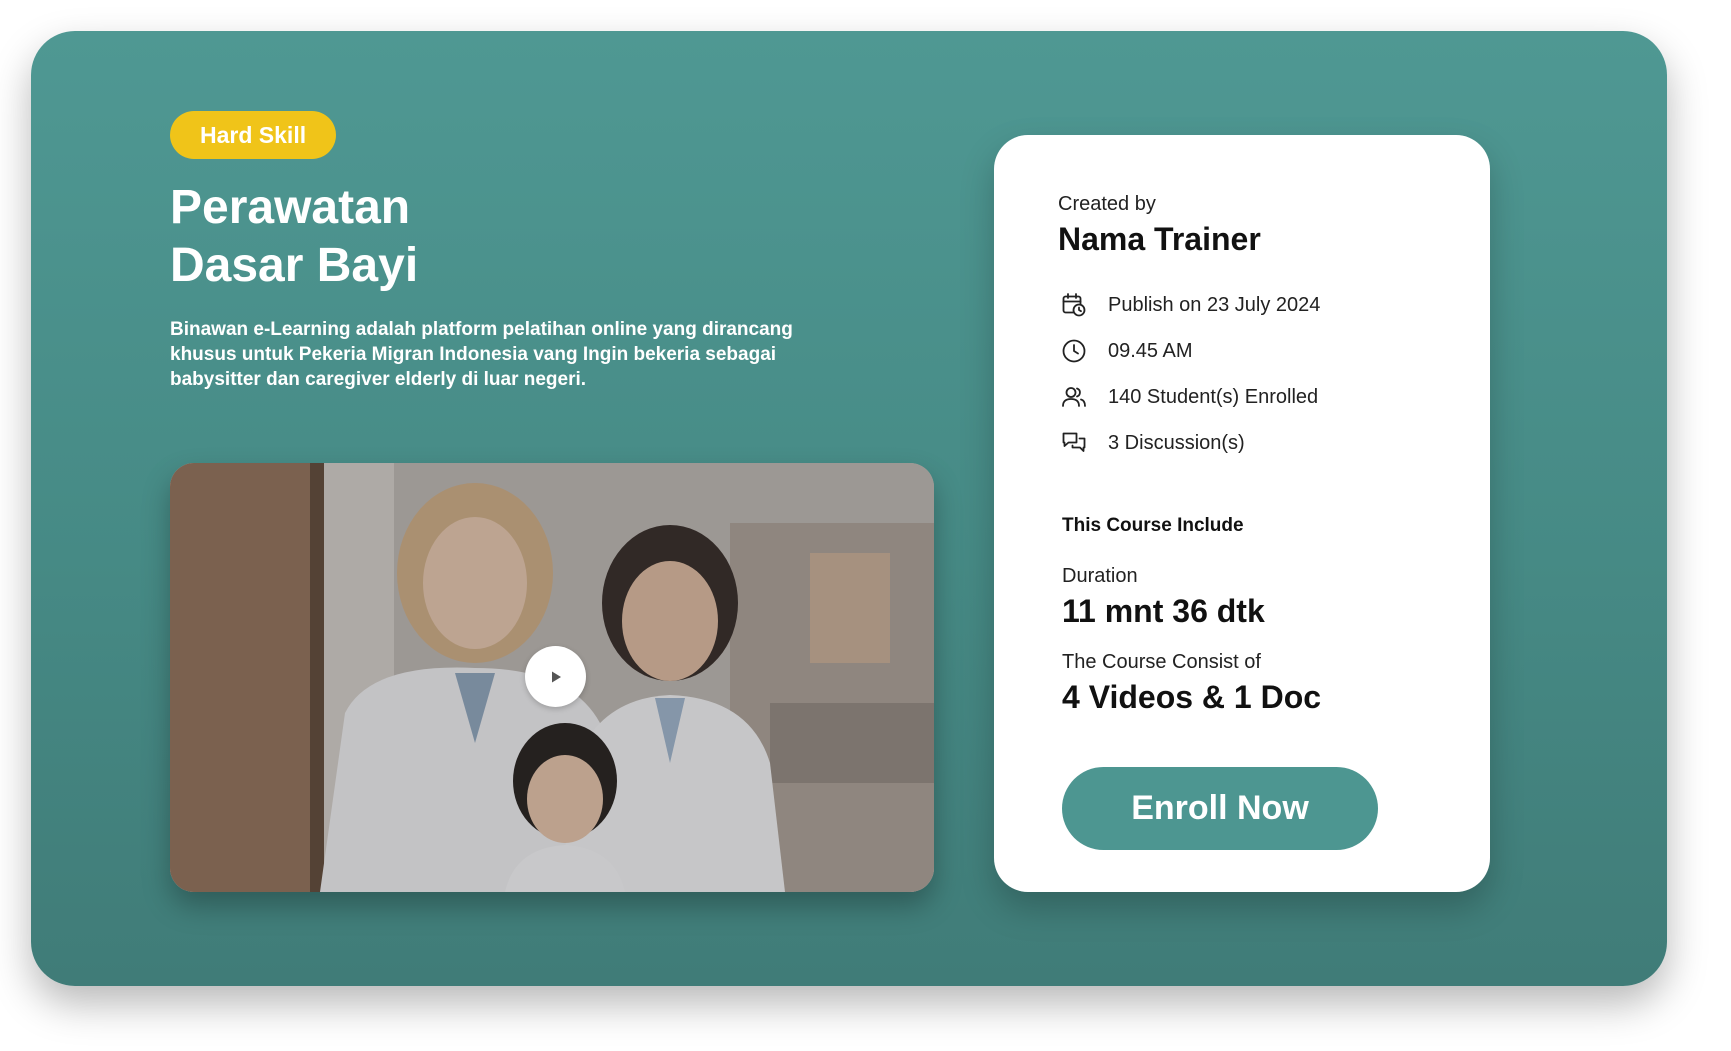  What do you see at coordinates (1107, 204) in the screenshot?
I see `created-by-label: Created by` at bounding box center [1107, 204].